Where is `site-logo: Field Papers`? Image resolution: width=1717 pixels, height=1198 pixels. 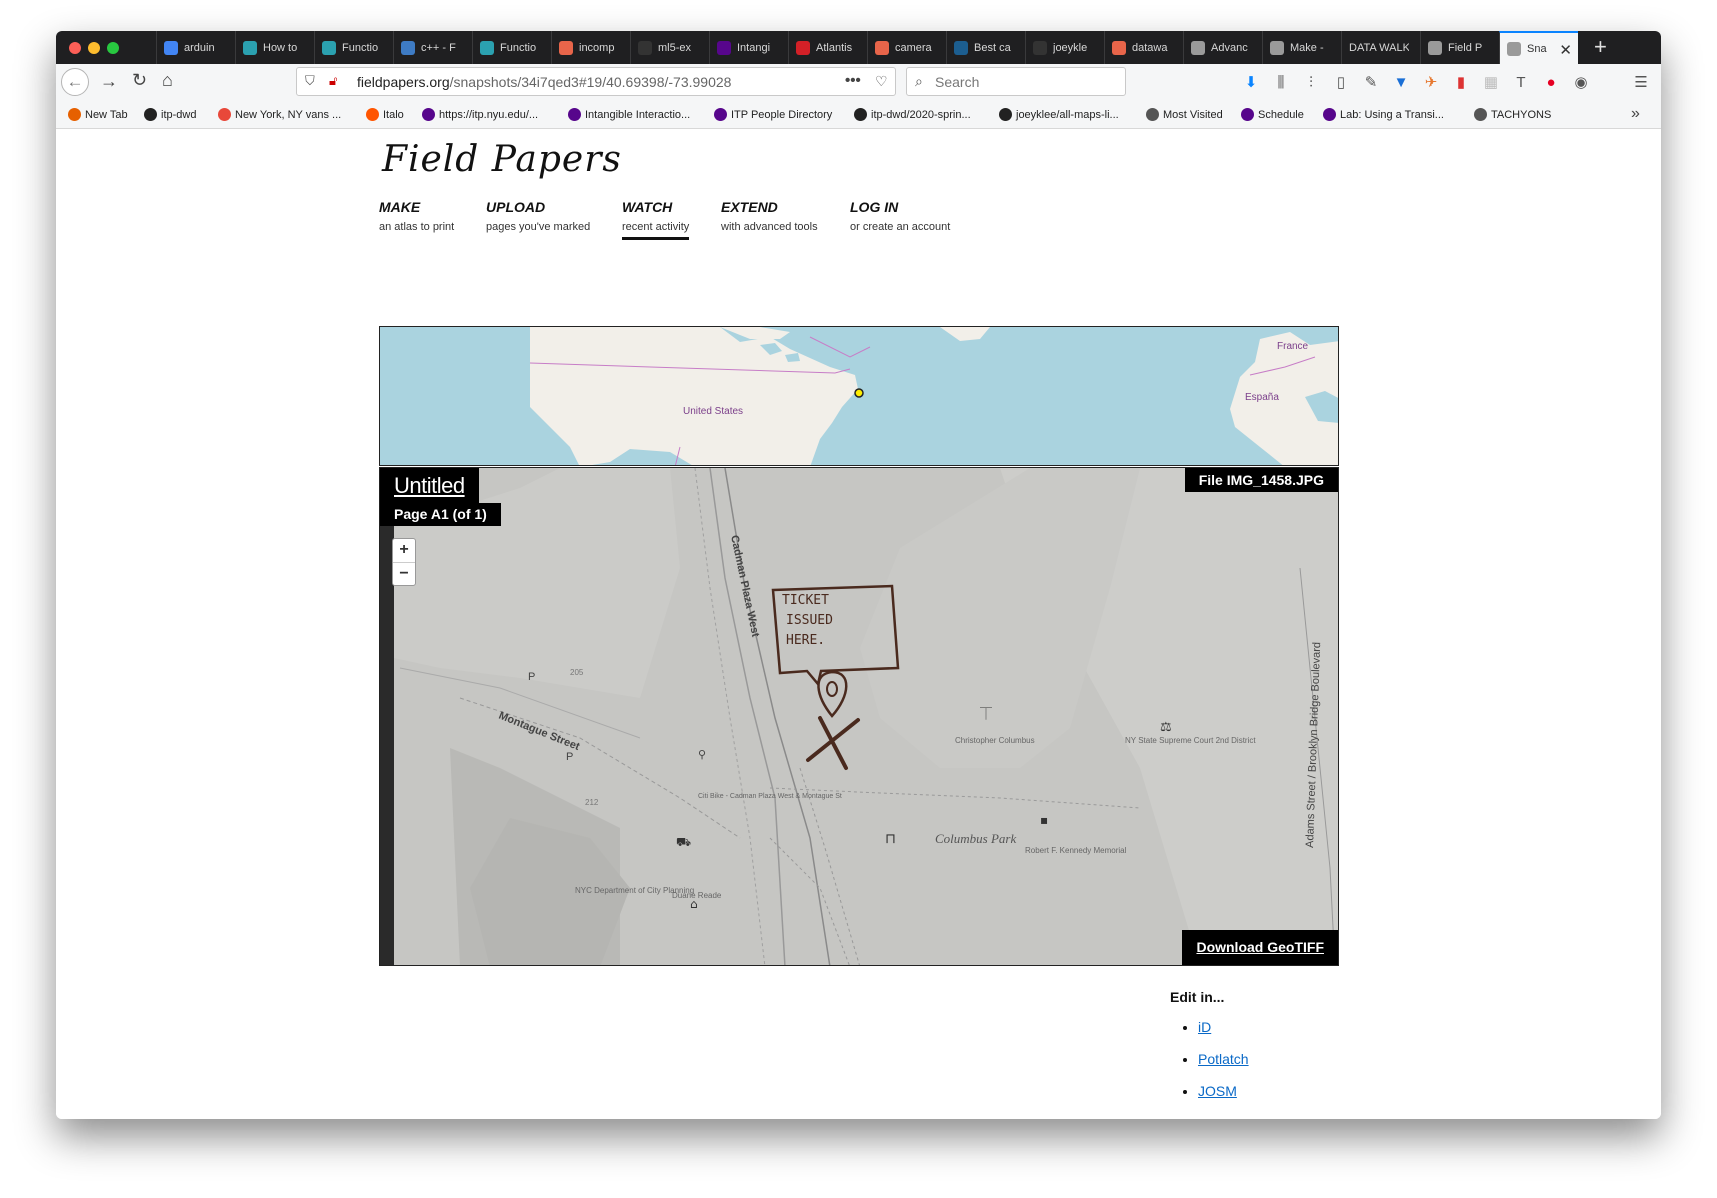
site-logo: Field Papers is located at coordinates (502, 159).